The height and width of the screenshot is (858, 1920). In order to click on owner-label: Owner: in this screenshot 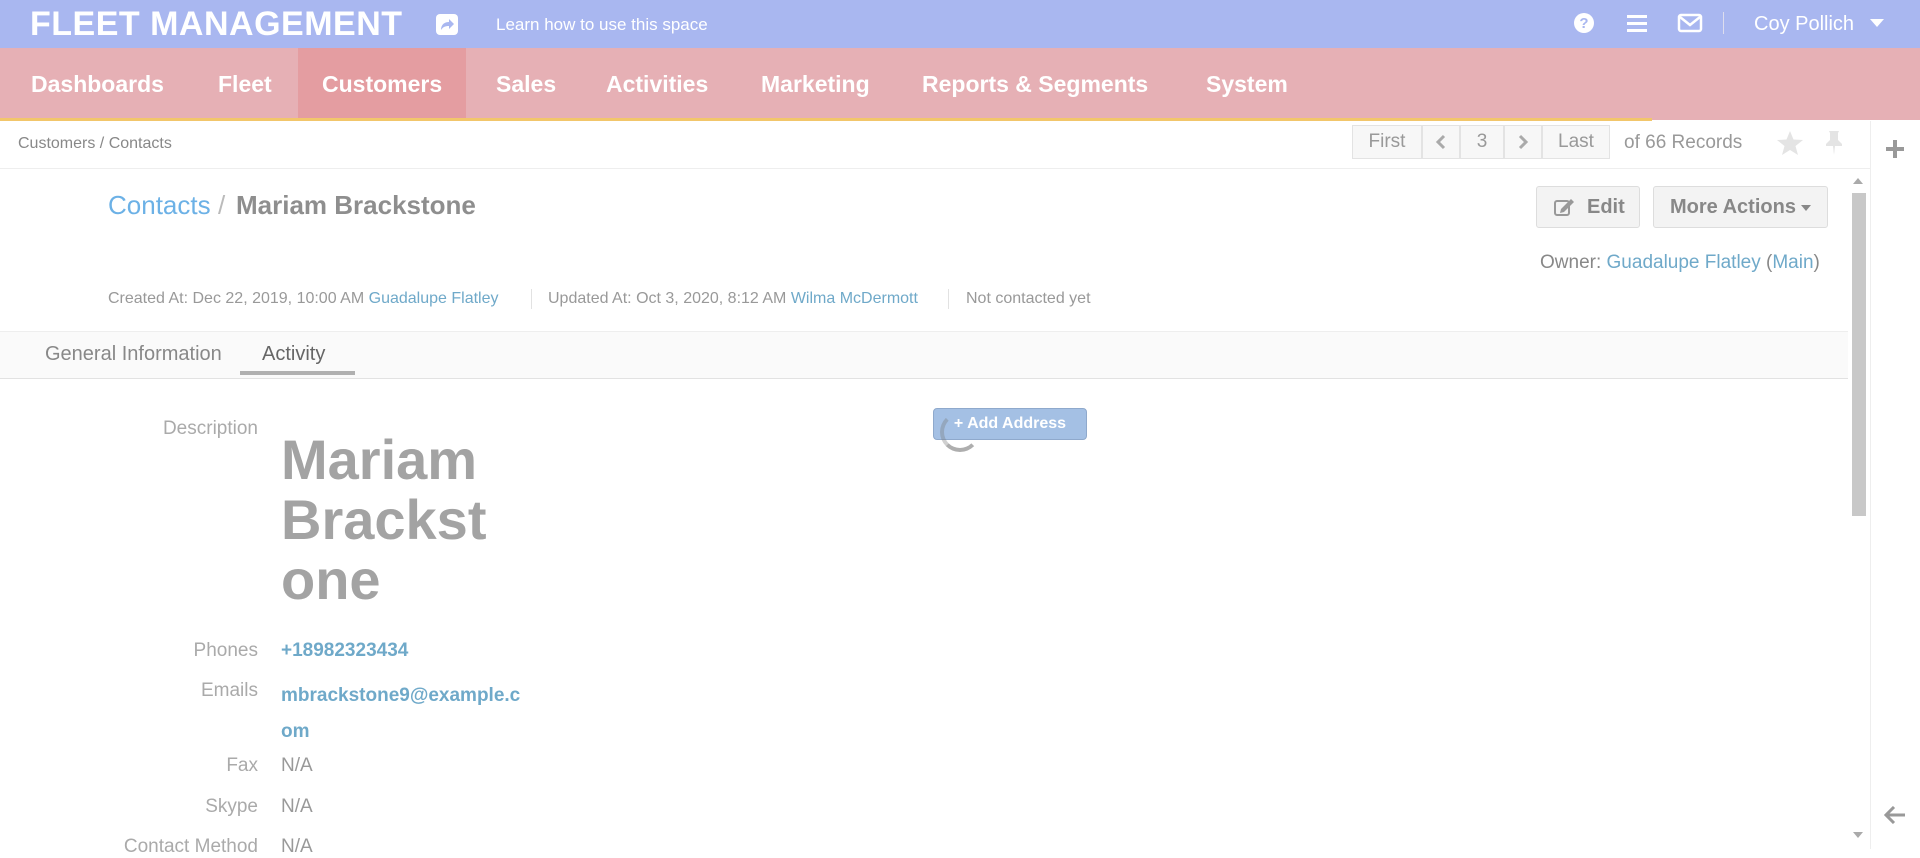, I will do `click(1571, 262)`.